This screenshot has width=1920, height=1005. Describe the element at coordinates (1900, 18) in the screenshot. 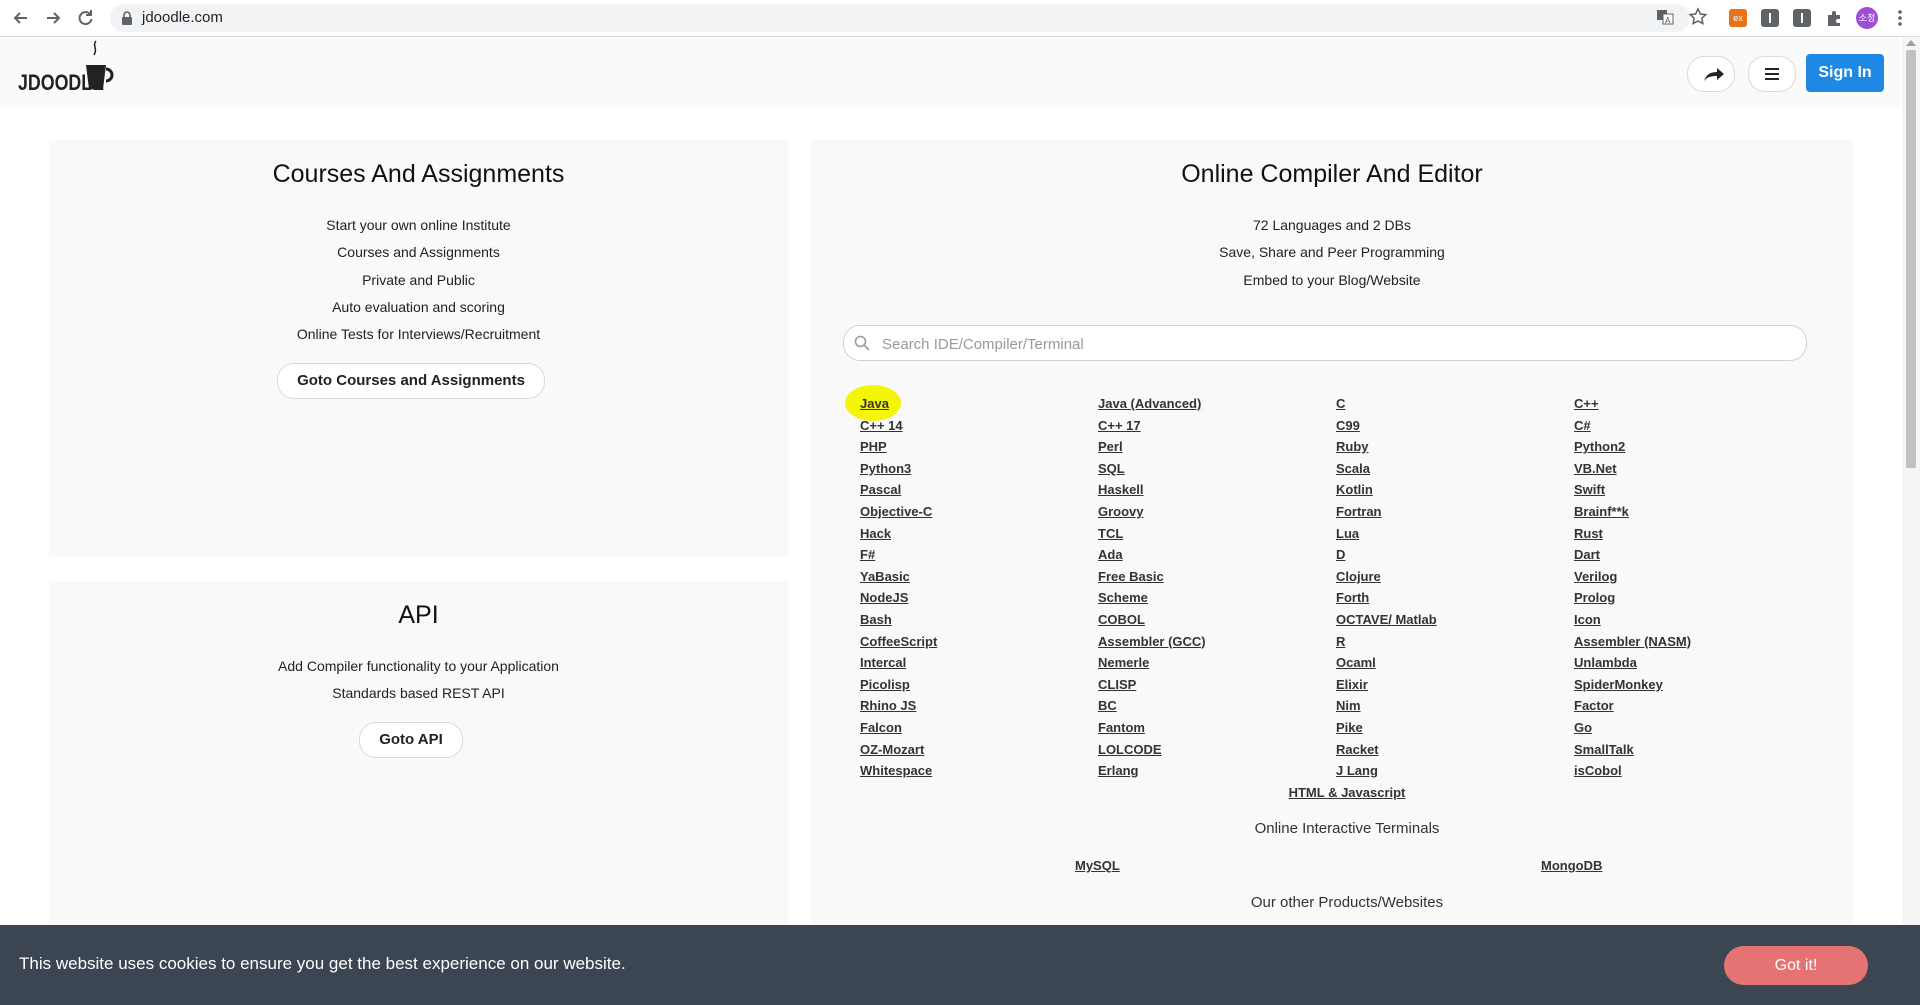

I see `kebab-menu-icon` at that location.